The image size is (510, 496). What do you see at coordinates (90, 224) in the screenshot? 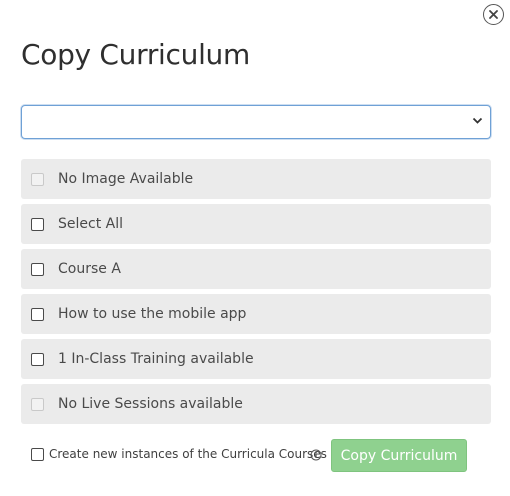
I see `list-item-label: Select All` at bounding box center [90, 224].